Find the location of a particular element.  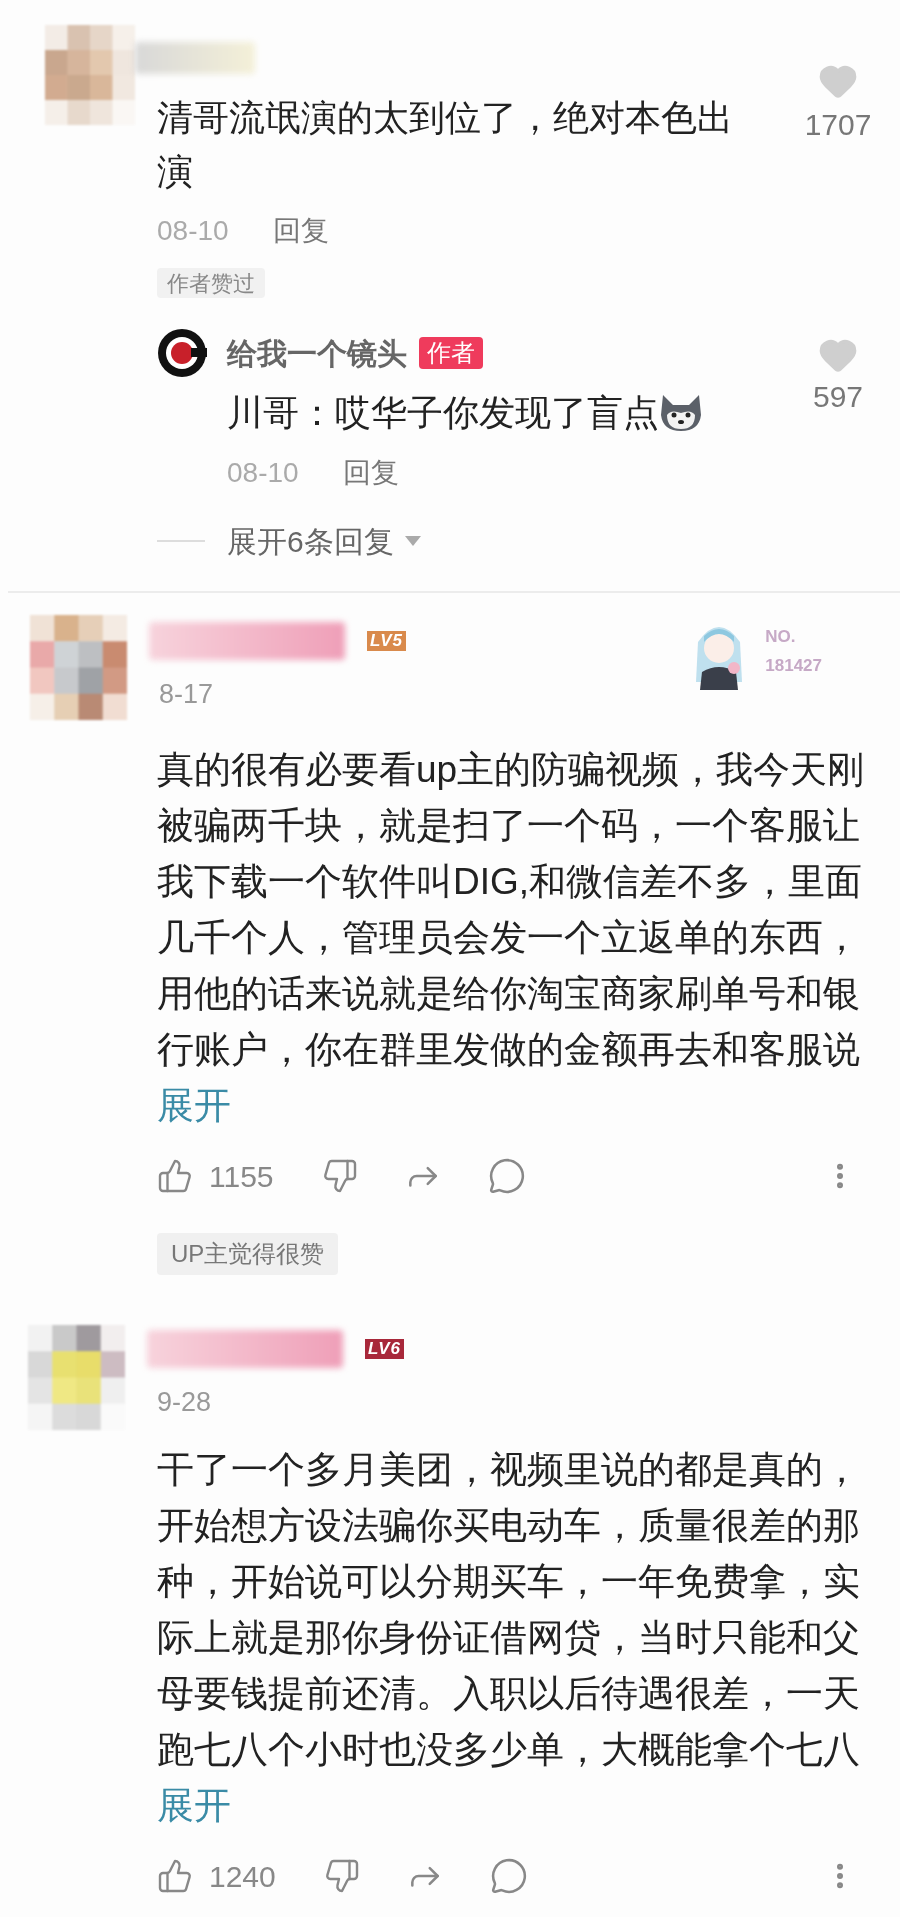

like-count: 1155 is located at coordinates (241, 1176).